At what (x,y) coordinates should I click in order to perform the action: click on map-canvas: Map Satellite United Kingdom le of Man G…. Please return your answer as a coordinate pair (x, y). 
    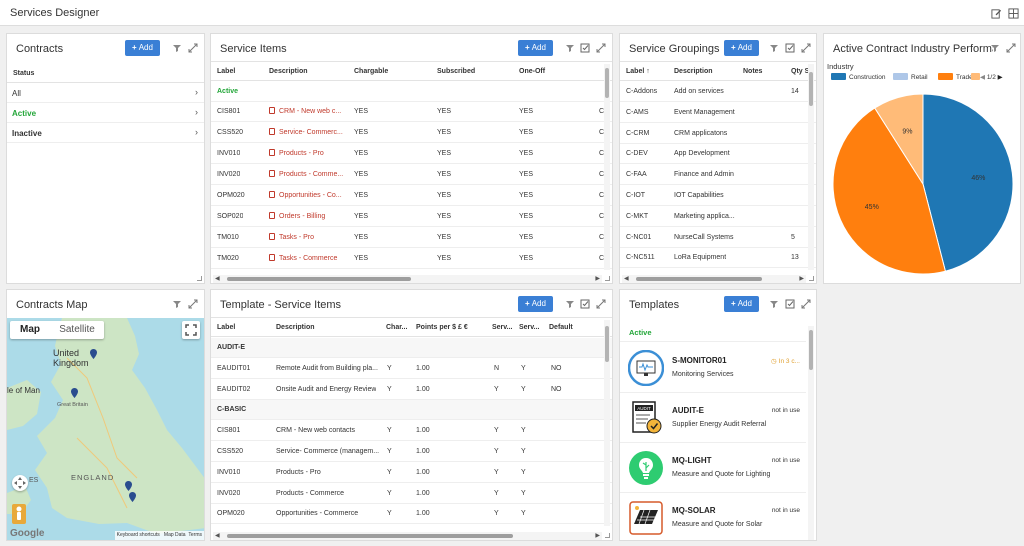
    Looking at the image, I should click on (105, 429).